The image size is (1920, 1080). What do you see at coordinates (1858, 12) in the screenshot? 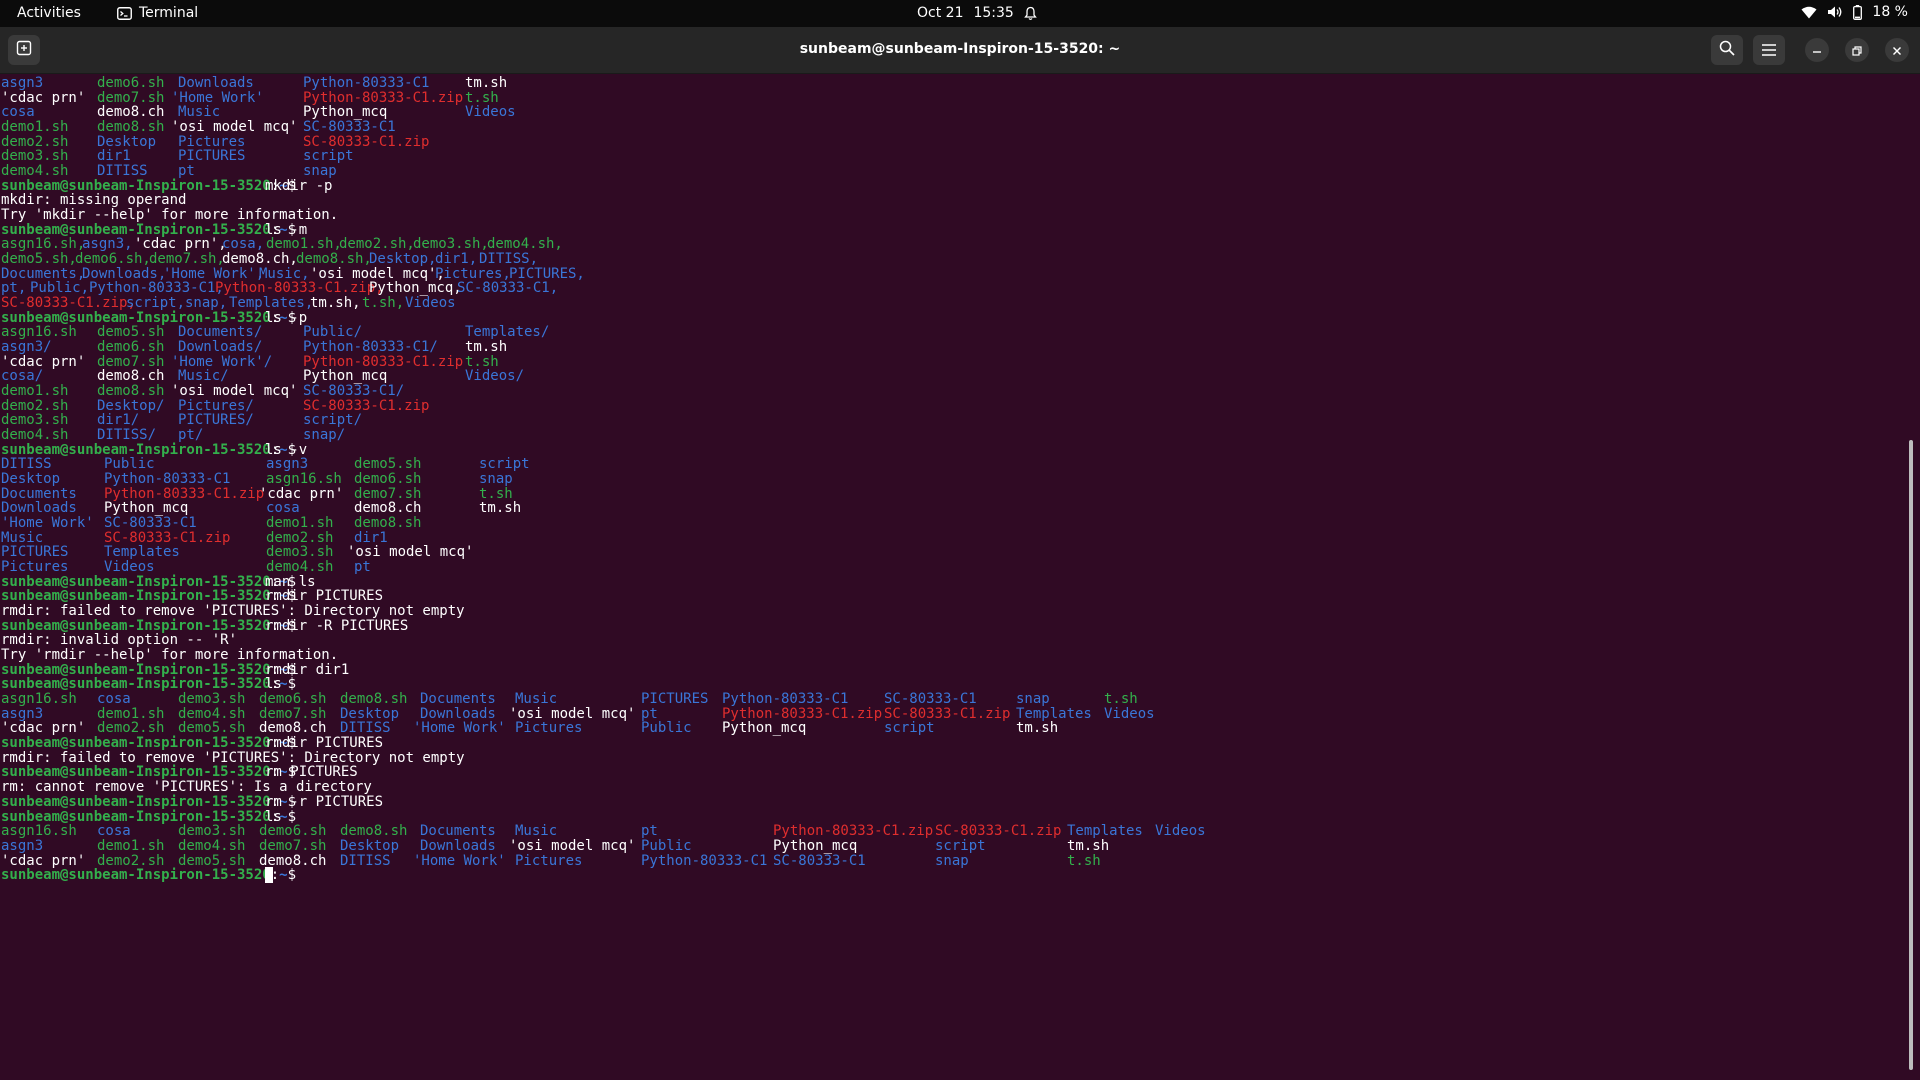
I see `battery-icon` at bounding box center [1858, 12].